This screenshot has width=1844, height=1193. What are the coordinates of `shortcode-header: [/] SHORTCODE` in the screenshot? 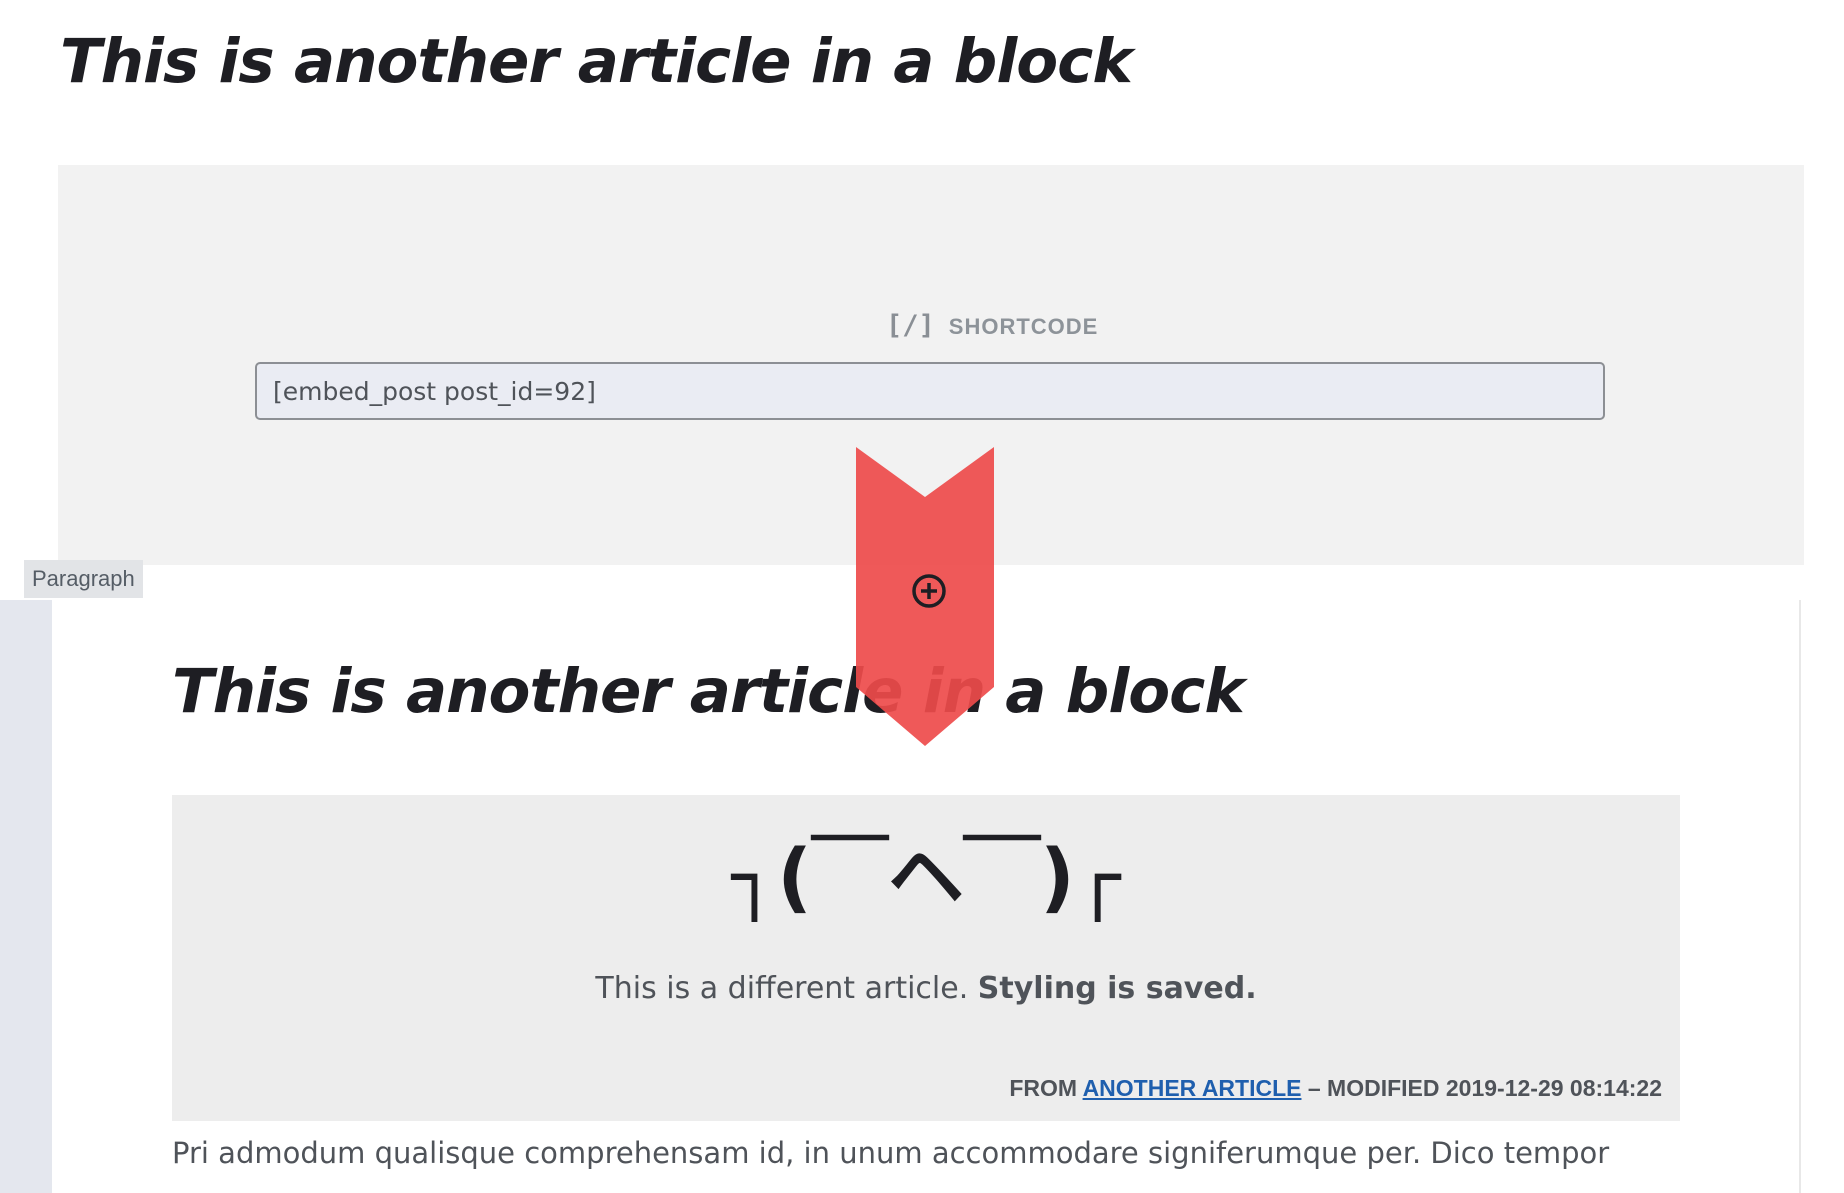 It's located at (992, 325).